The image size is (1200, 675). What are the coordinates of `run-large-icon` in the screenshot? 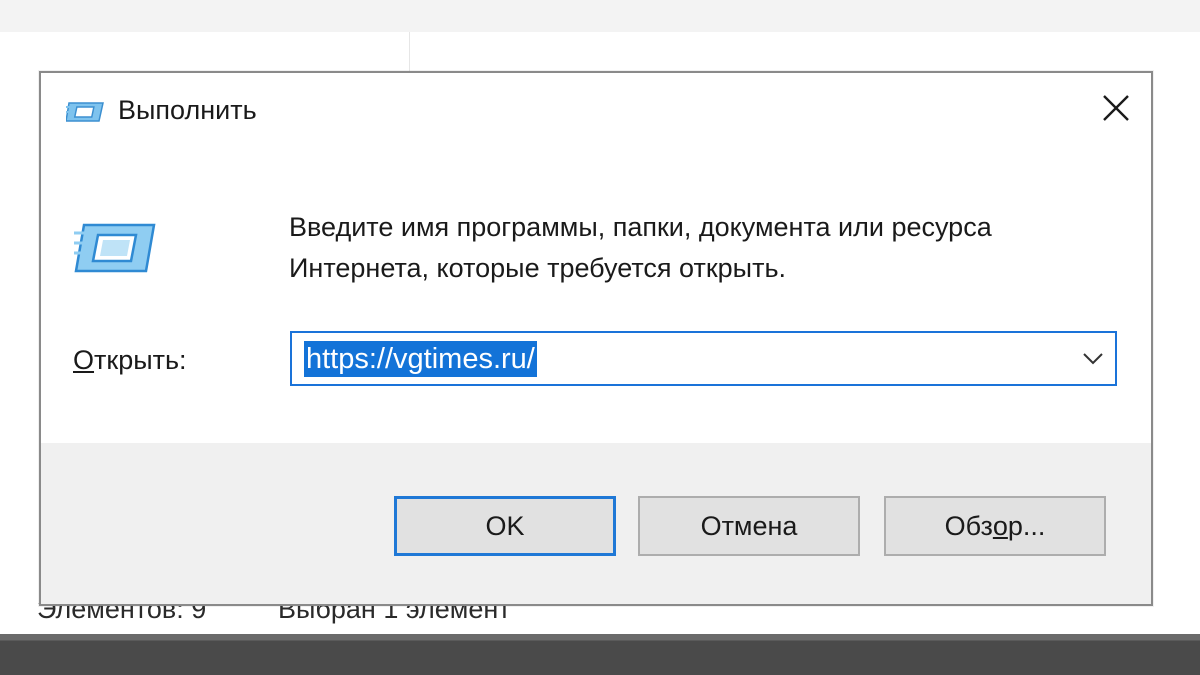 It's located at (115, 248).